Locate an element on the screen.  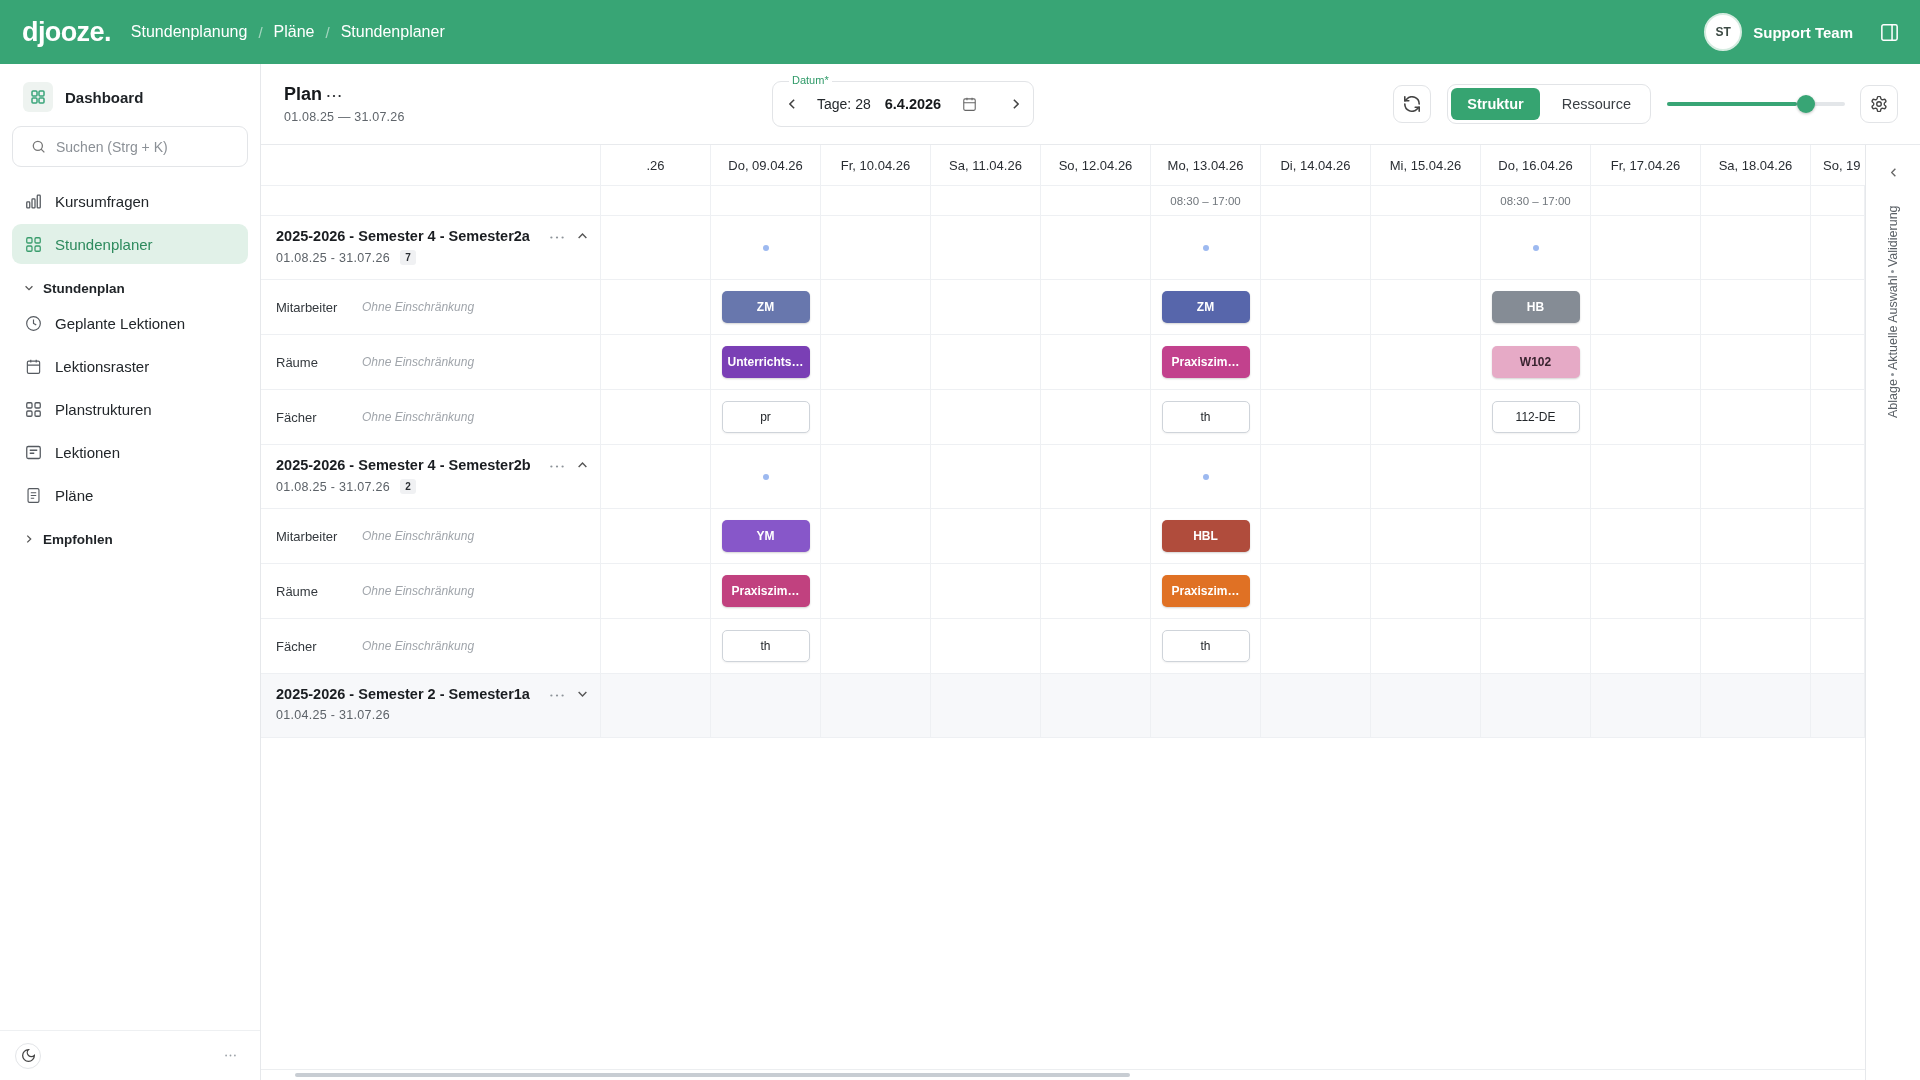
plan-dates: 01.08.25 — 31.07.26 is located at coordinates (345, 117).